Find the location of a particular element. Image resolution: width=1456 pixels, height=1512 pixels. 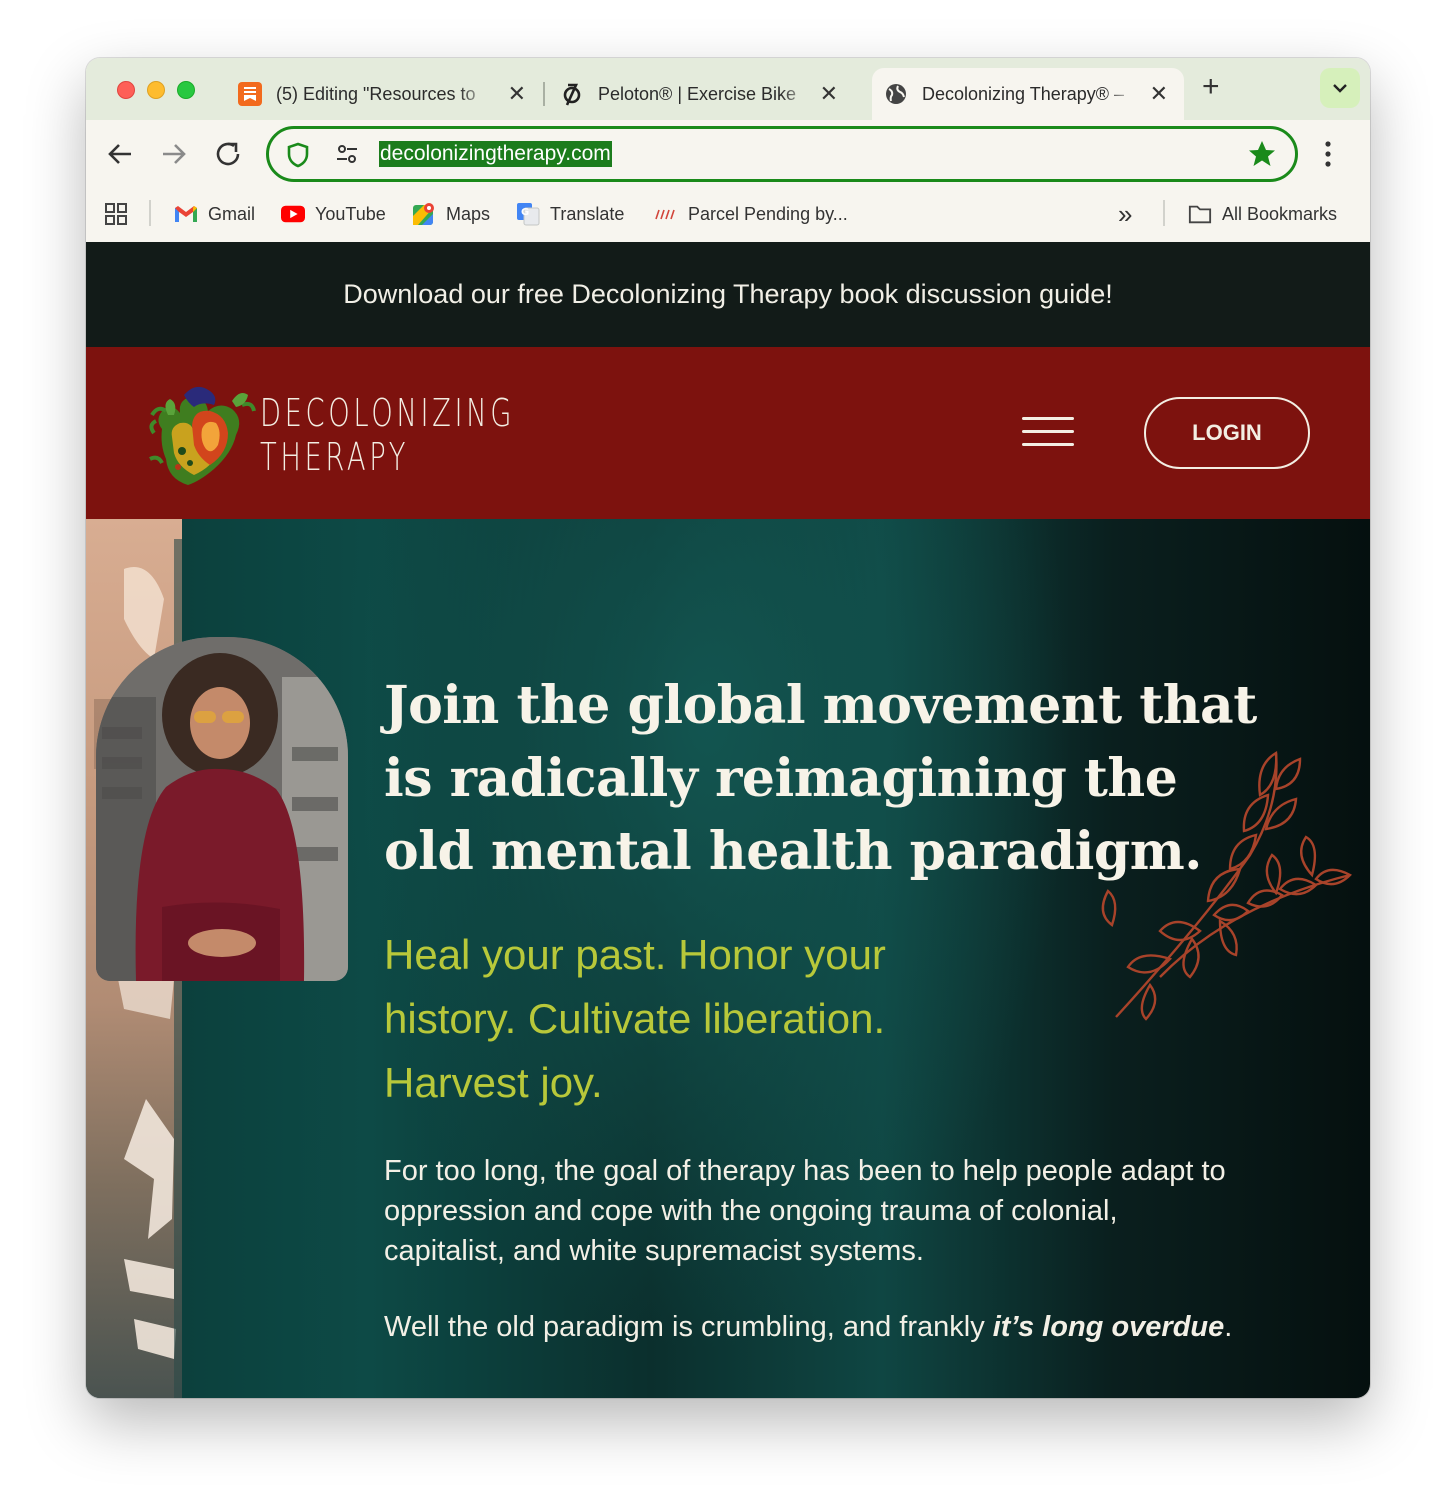

logo-text: DECOLONIZING THERAPY is located at coordinates (387, 435).